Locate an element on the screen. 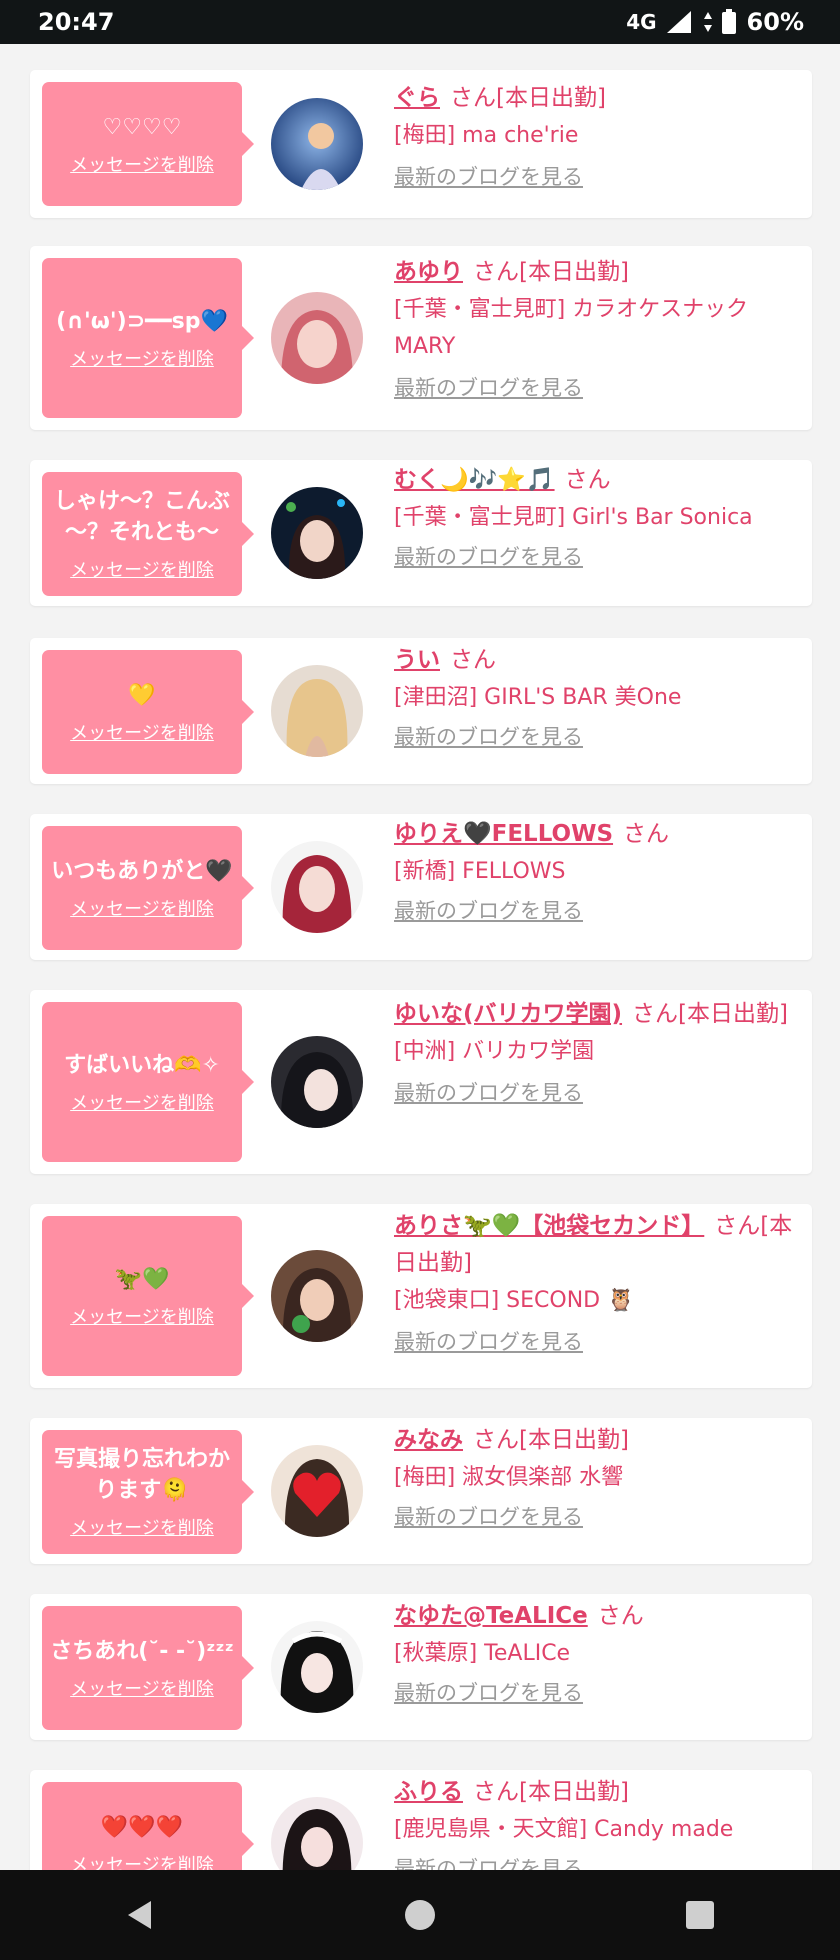  cast-name-link: ゆりえ🖤FELLOWS is located at coordinates (503, 834).